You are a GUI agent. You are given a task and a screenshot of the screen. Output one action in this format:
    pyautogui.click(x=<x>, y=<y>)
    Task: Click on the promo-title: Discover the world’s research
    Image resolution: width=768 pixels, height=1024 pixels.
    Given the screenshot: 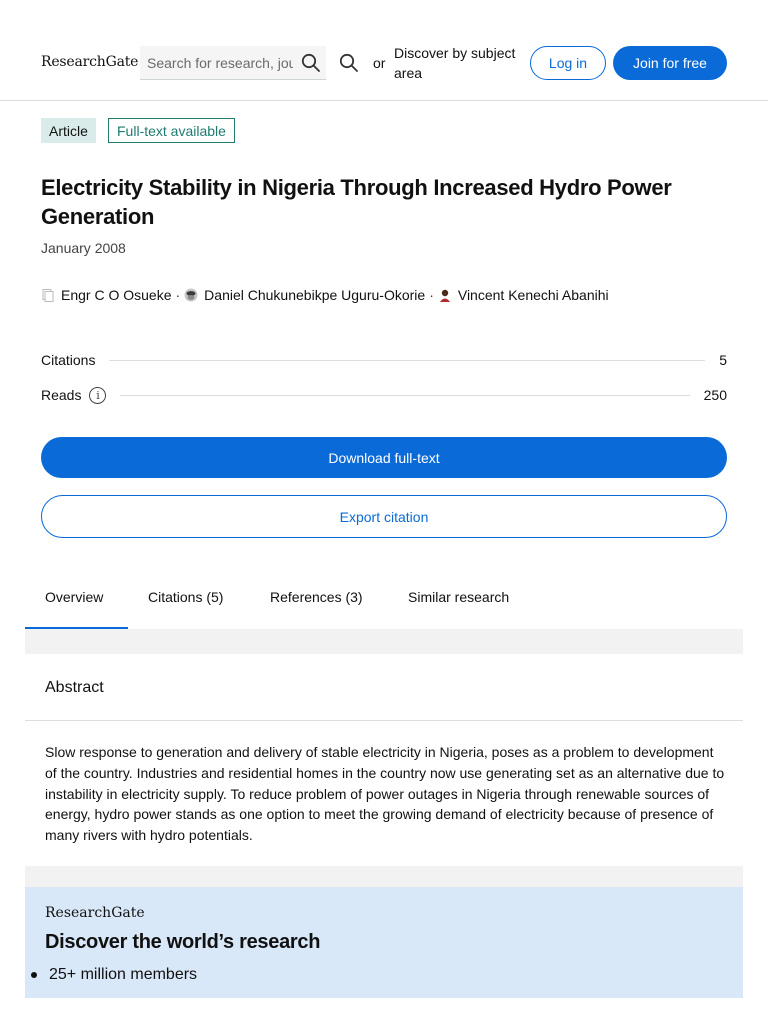 What is the action you would take?
    pyautogui.click(x=183, y=942)
    